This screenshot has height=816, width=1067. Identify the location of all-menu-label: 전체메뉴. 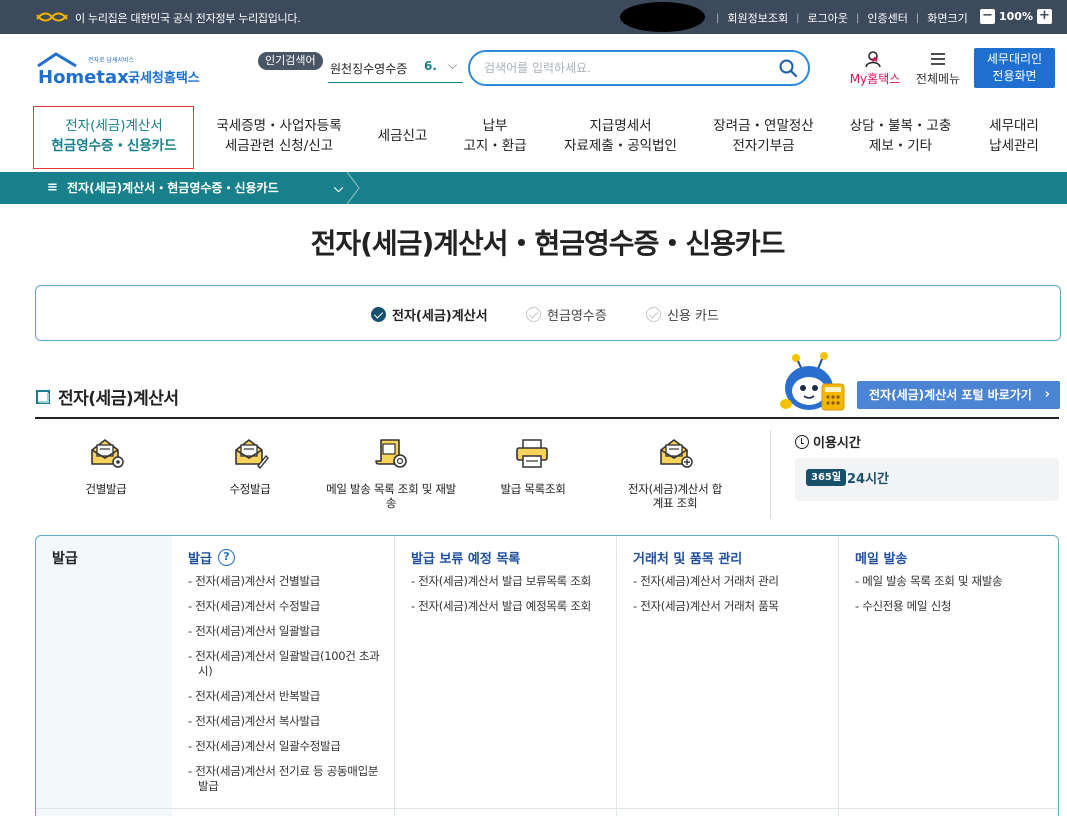
(938, 79).